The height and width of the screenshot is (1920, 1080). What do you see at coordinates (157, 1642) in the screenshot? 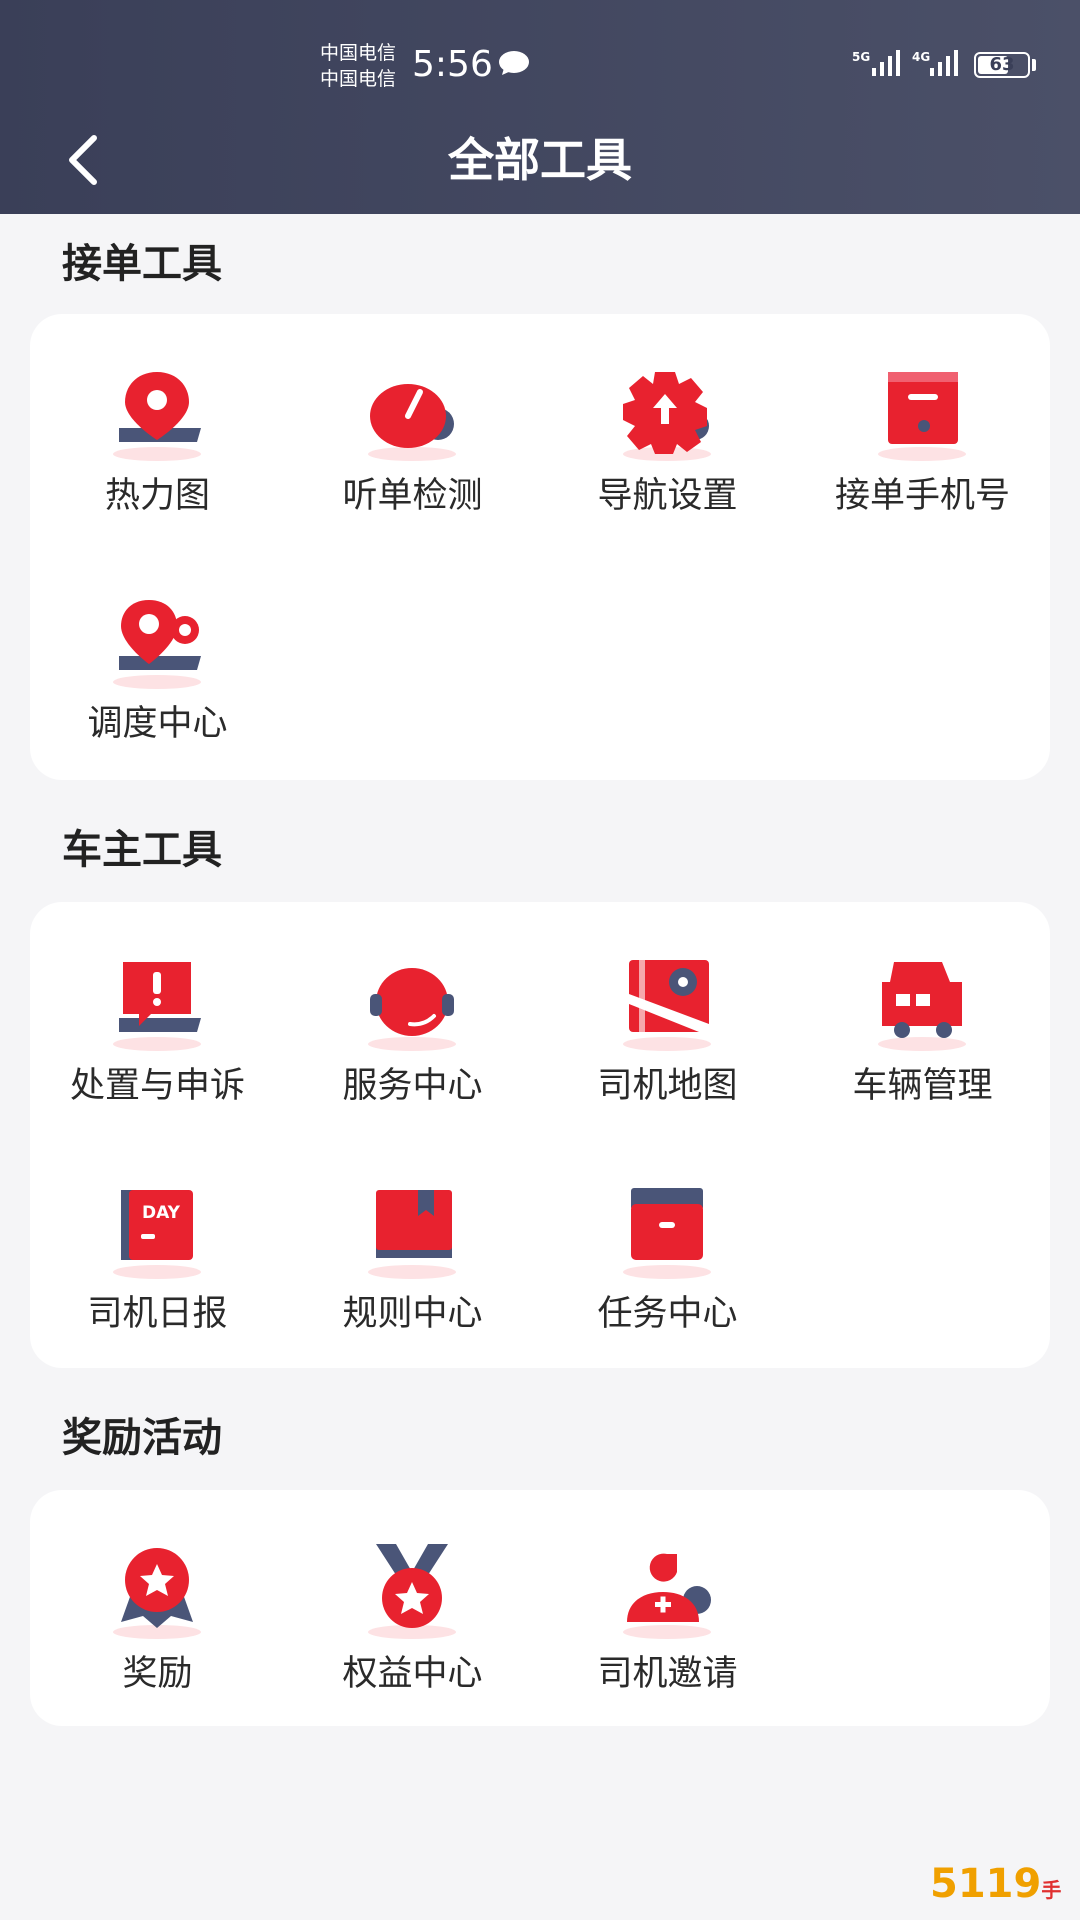
I see `tool-rewards: 奖励` at bounding box center [157, 1642].